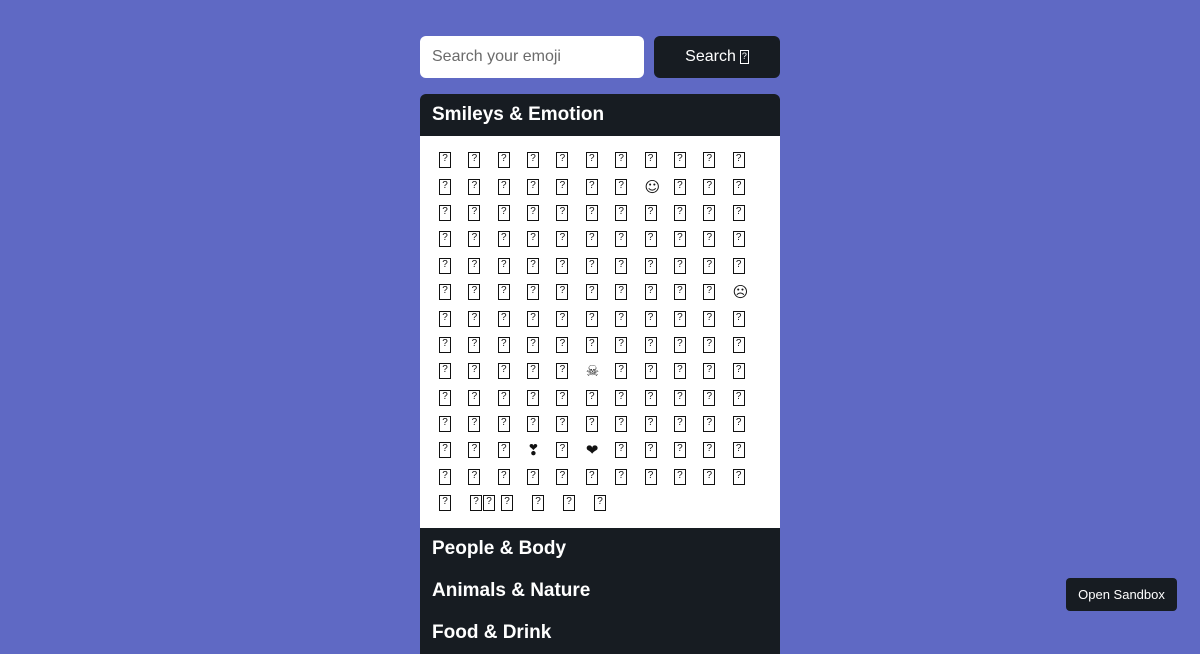  I want to click on search-button: Search, so click(717, 57).